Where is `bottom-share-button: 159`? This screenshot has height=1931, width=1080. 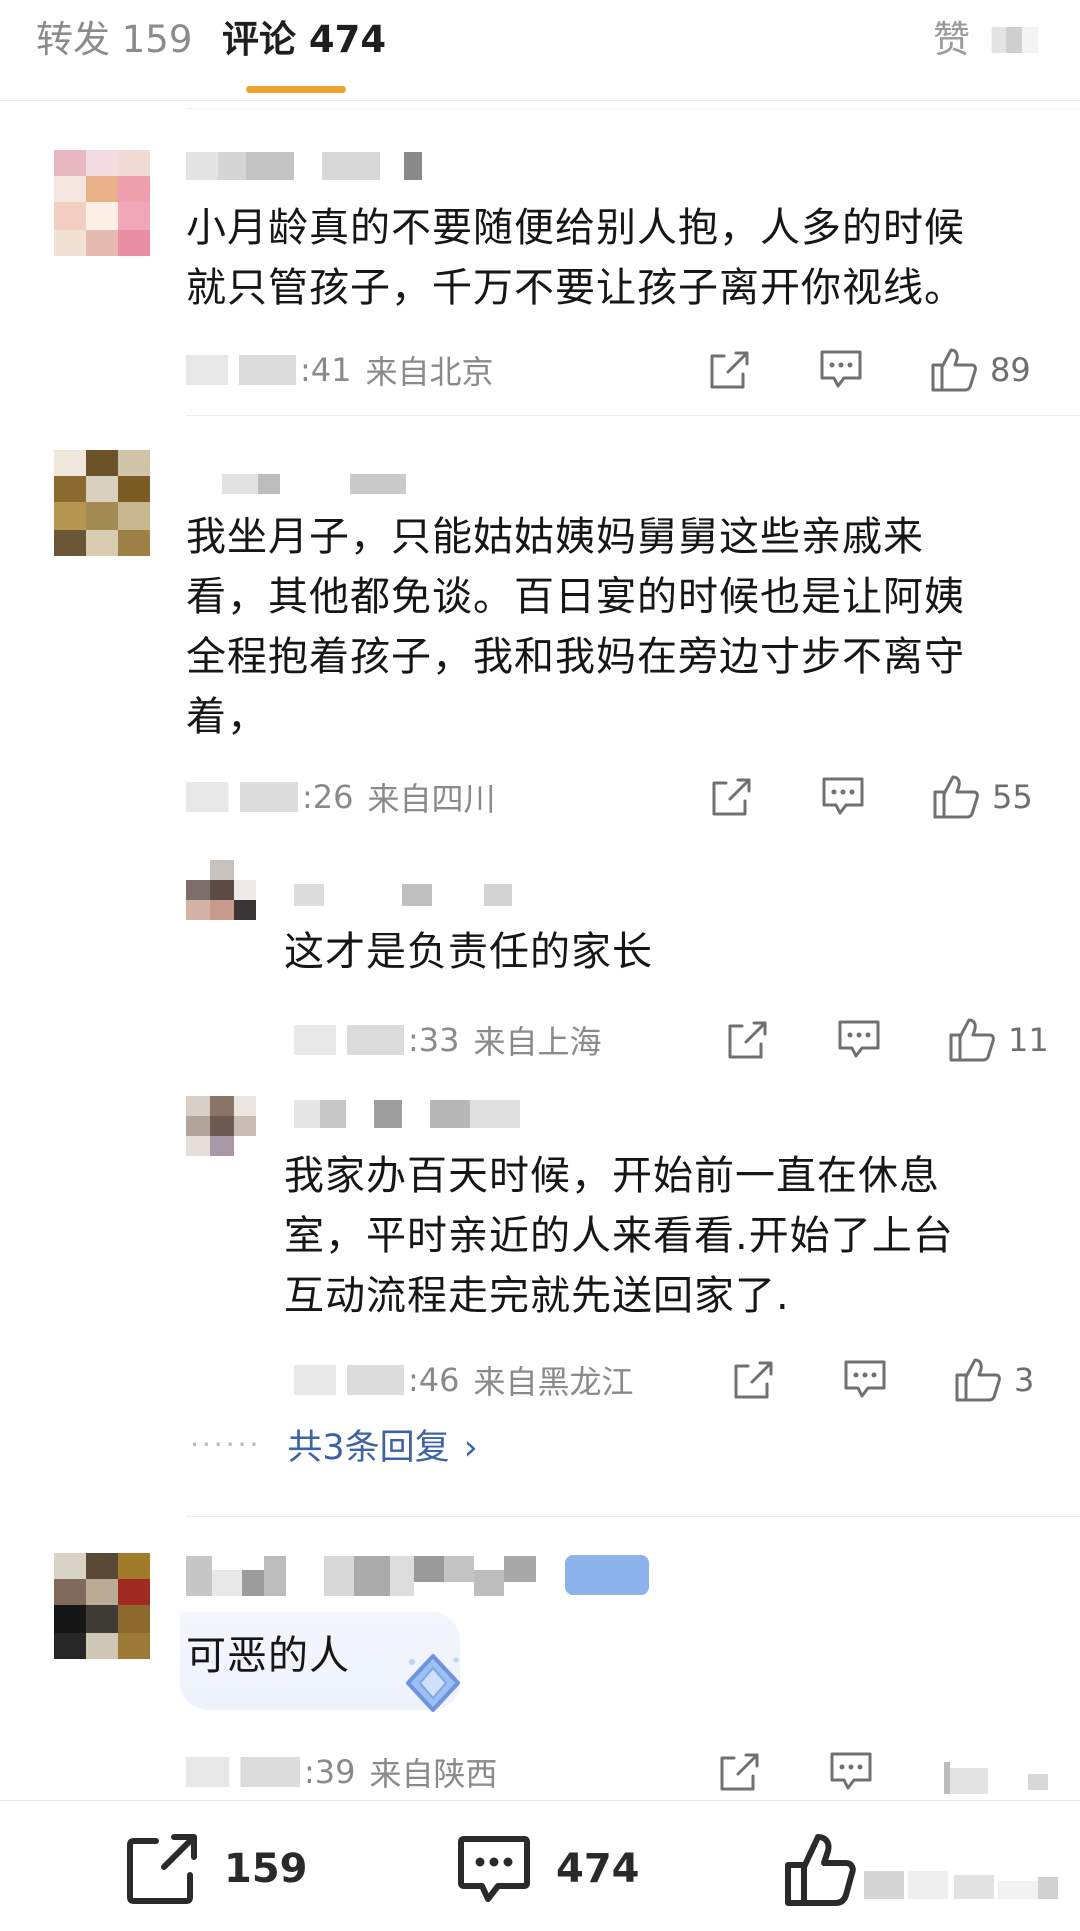 bottom-share-button: 159 is located at coordinates (216, 1869).